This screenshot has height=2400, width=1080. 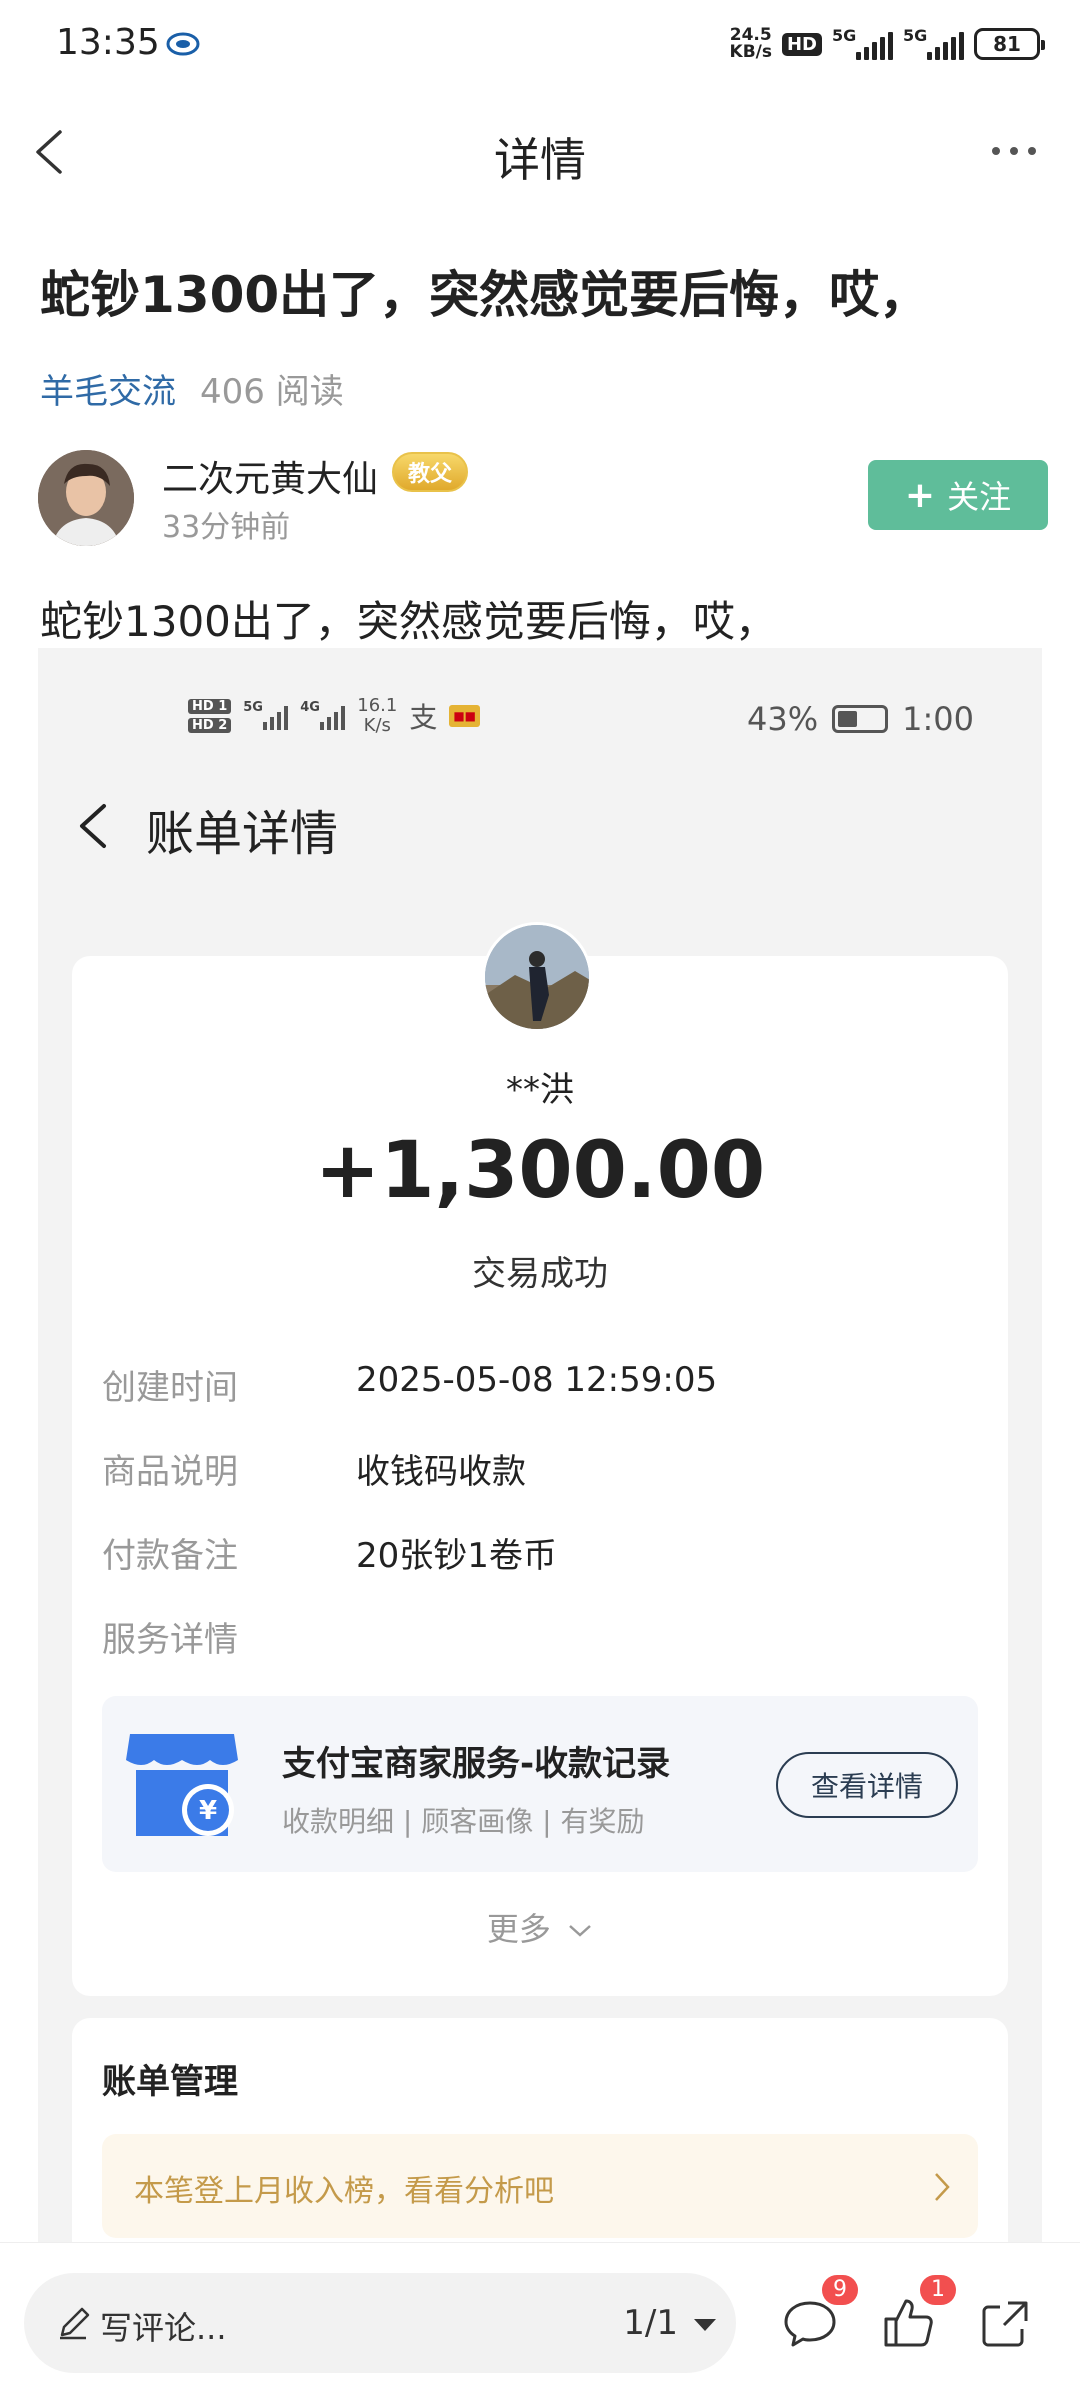 I want to click on pen-icon, so click(x=75, y=2323).